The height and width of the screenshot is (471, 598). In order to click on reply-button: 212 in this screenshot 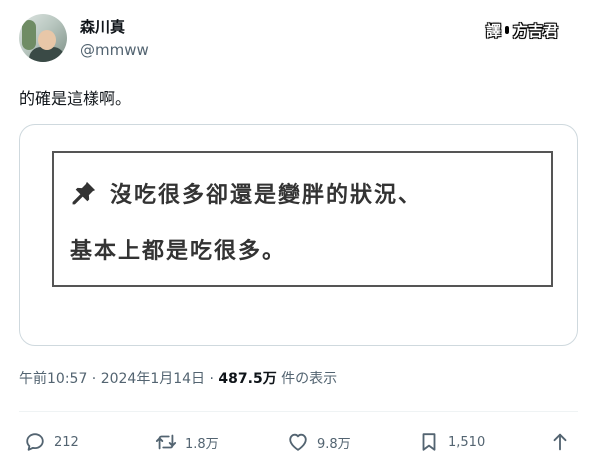, I will do `click(51, 442)`.